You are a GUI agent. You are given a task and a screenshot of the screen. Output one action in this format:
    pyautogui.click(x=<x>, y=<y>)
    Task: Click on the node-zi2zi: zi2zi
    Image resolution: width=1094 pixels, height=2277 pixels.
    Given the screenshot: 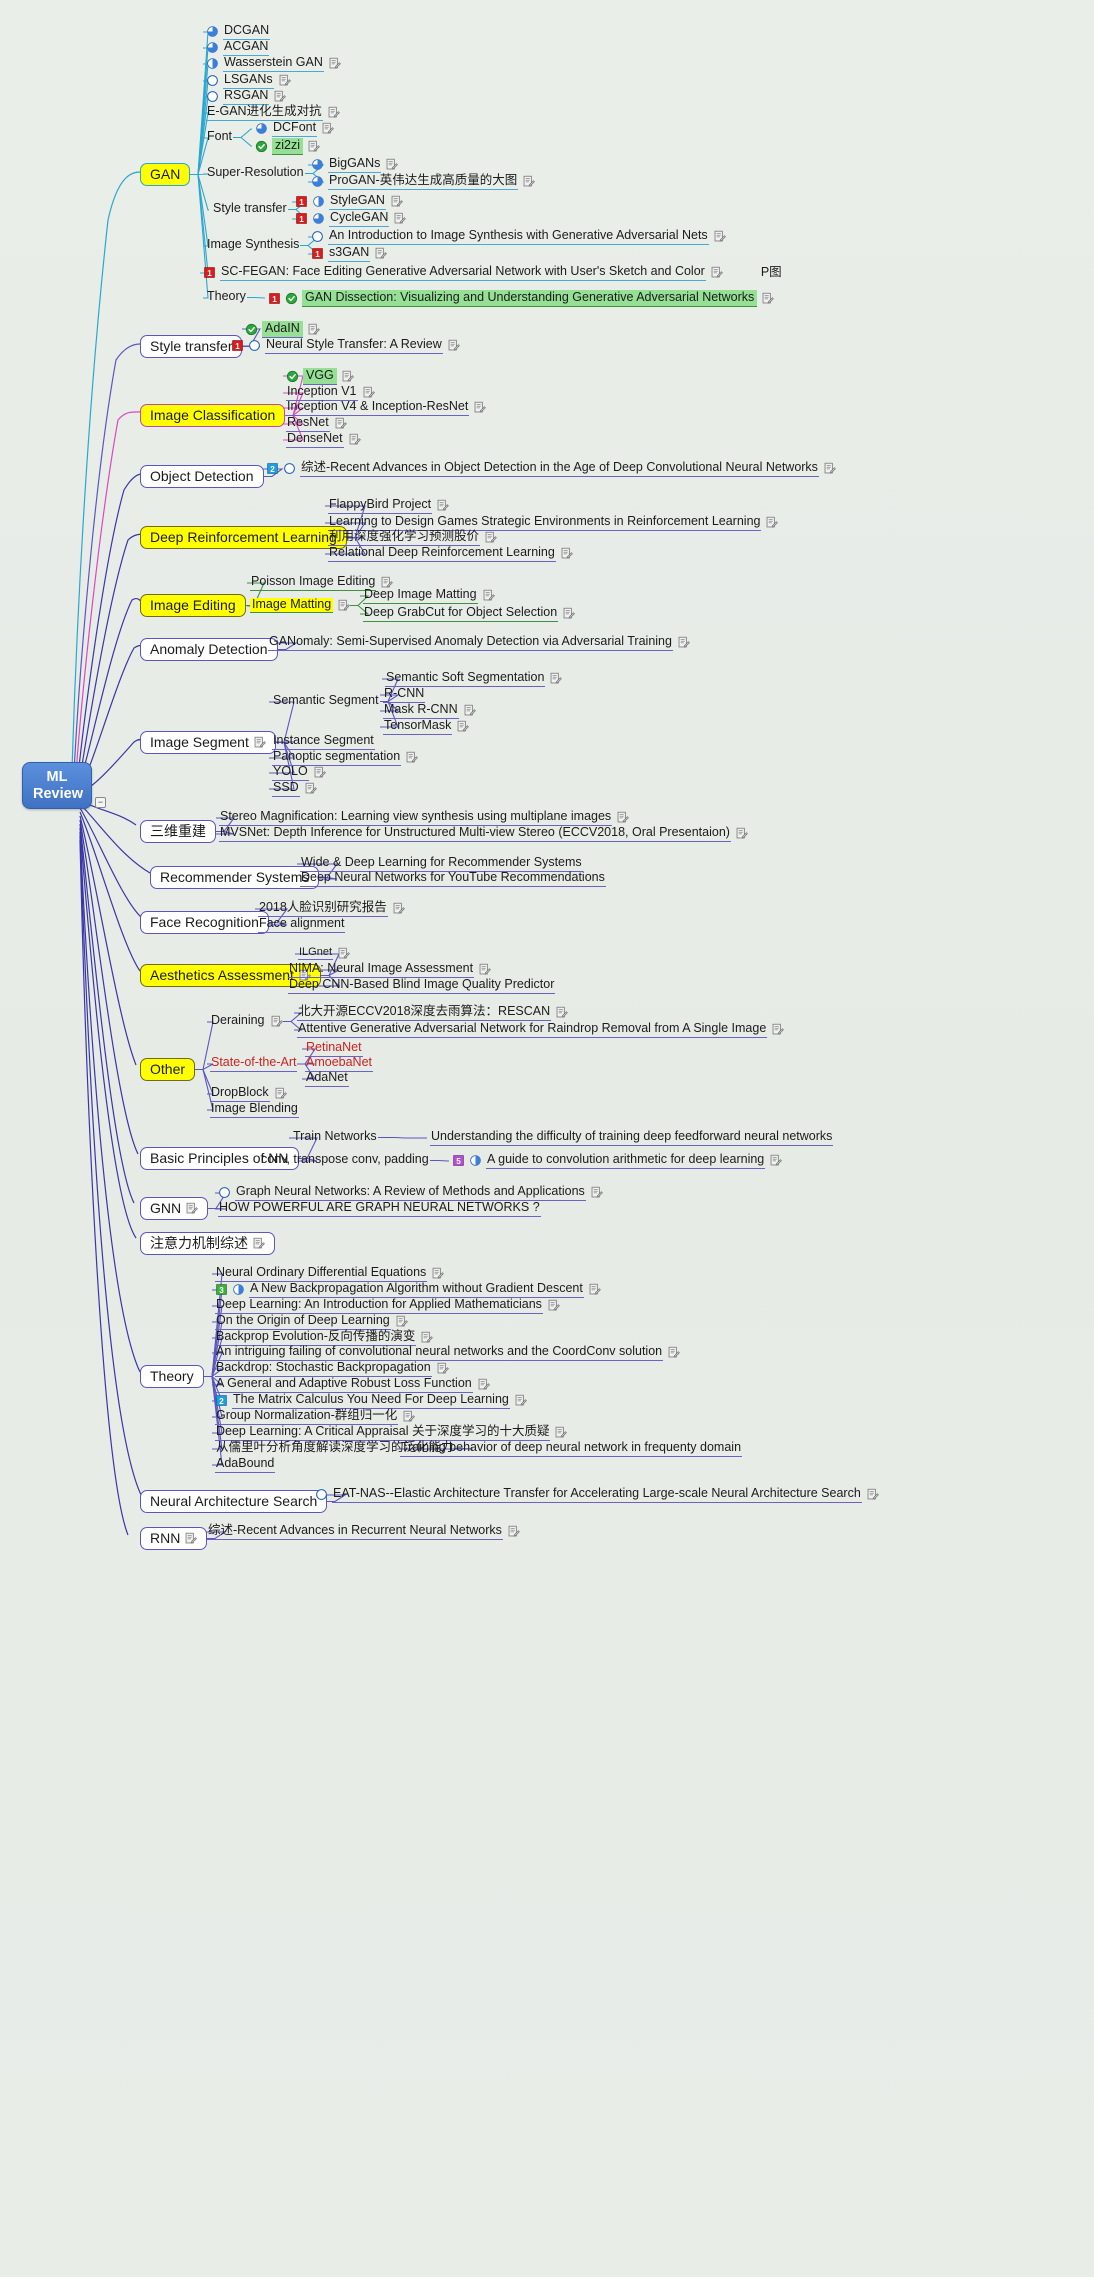 What is the action you would take?
    pyautogui.click(x=287, y=146)
    